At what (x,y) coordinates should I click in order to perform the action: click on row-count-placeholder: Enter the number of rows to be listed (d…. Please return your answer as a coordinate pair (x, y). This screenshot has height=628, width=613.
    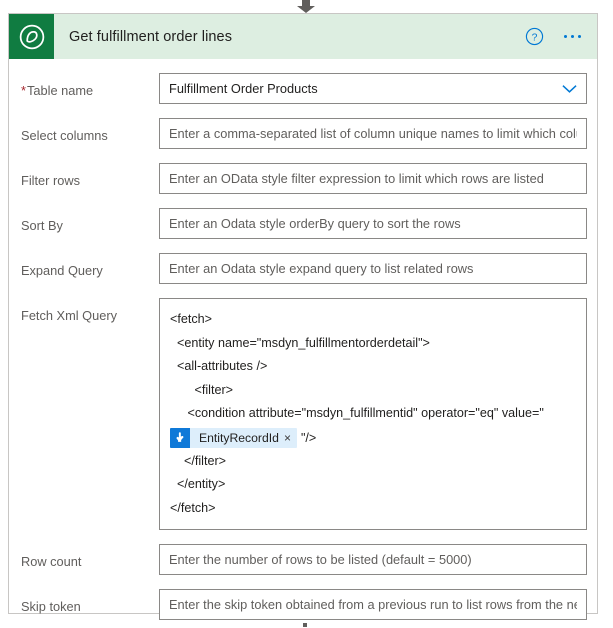
    Looking at the image, I should click on (320, 559).